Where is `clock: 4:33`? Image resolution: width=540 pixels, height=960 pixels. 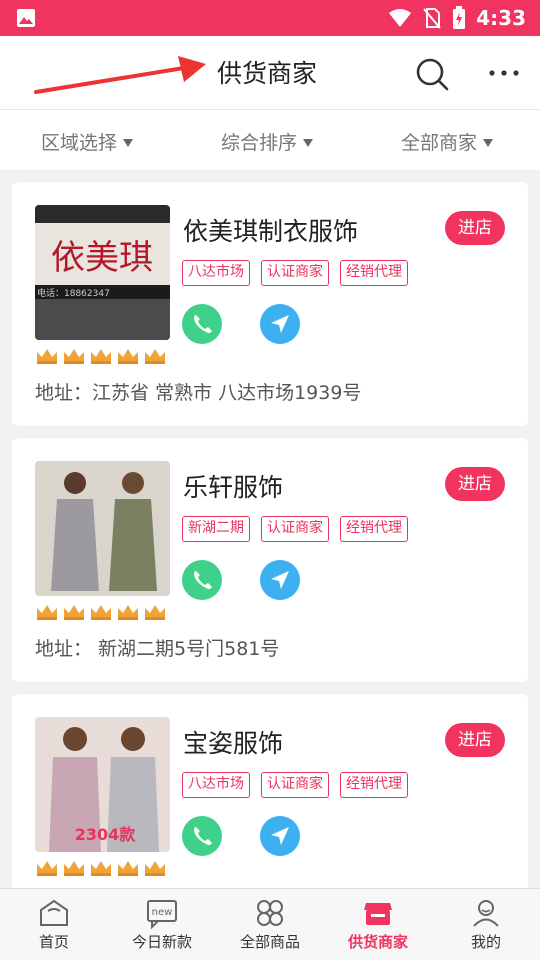 clock: 4:33 is located at coordinates (501, 18).